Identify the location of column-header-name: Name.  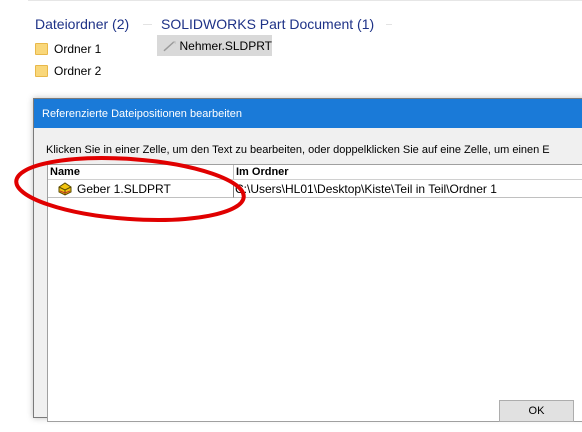
(141, 172).